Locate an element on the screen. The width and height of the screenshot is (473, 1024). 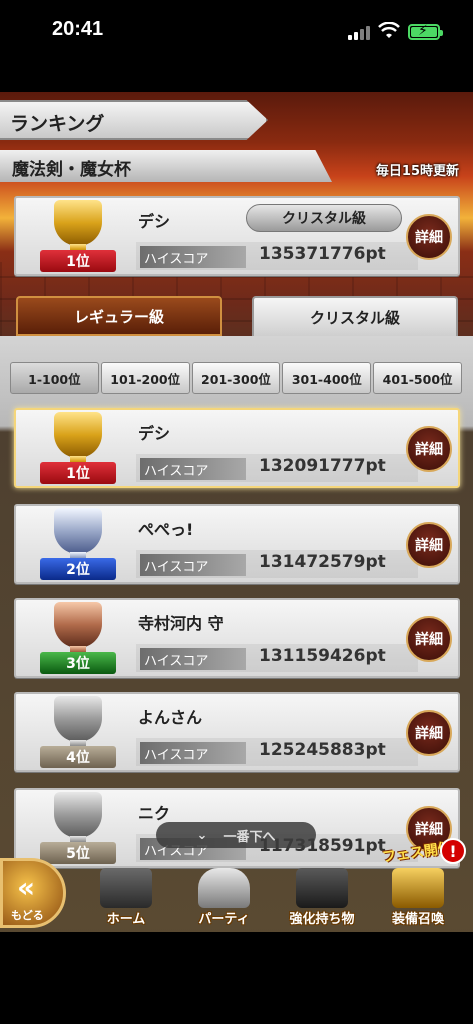
tab-crystal: クリスタル級 is located at coordinates (355, 316).